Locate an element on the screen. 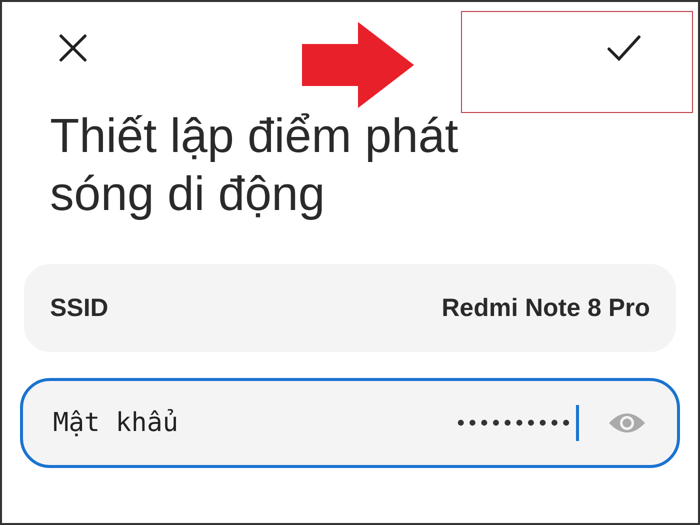  ssid-label: SSID is located at coordinates (79, 308).